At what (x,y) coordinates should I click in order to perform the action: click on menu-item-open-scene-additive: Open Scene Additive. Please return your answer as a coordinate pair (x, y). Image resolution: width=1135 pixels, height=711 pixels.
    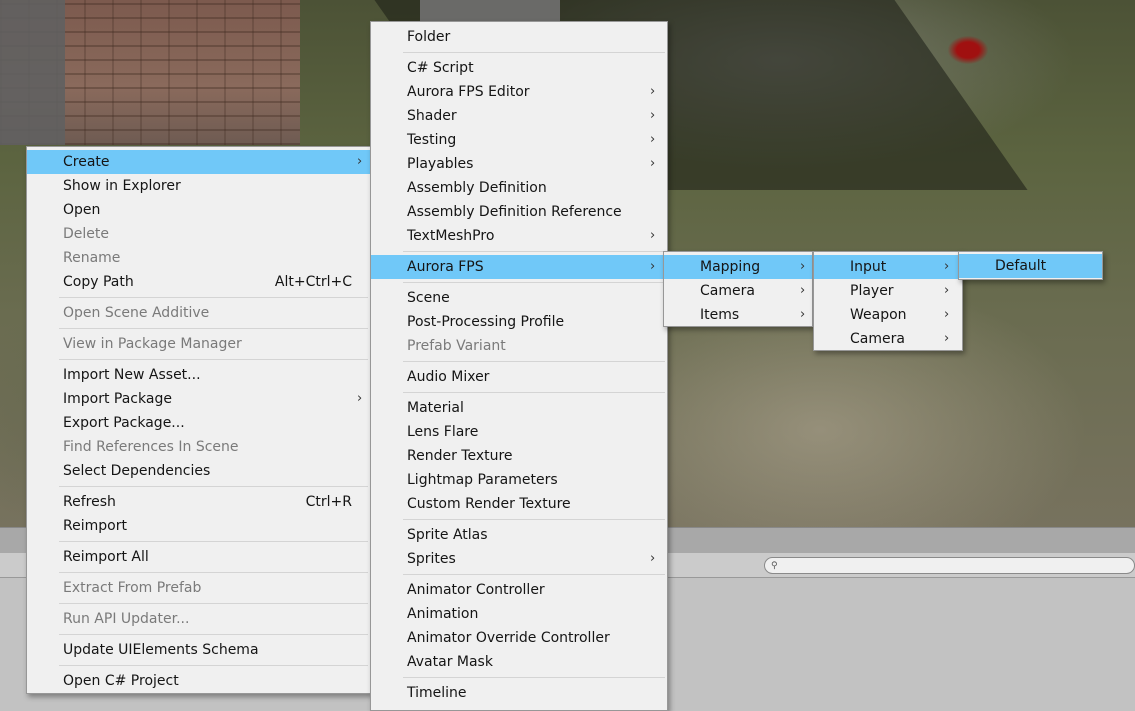
    Looking at the image, I should click on (198, 313).